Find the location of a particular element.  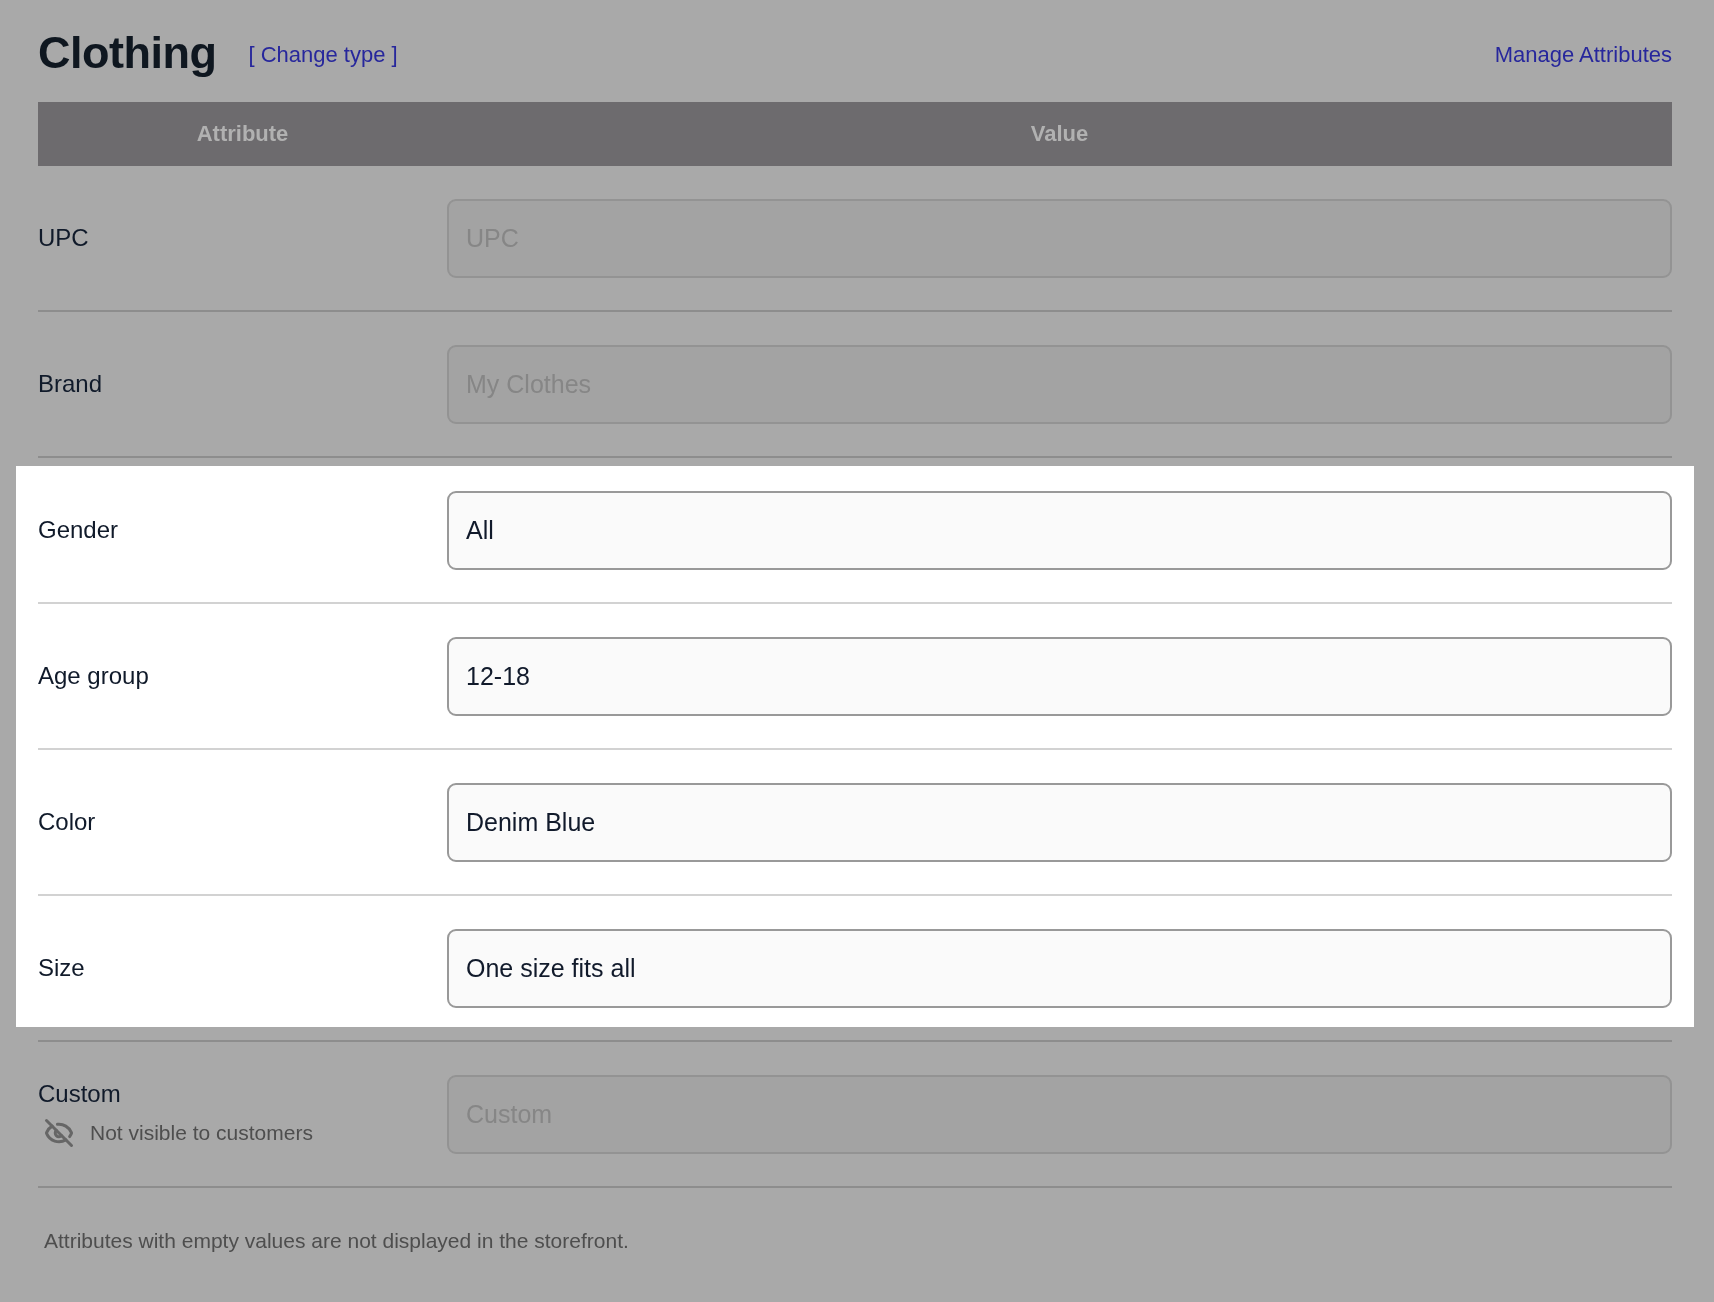

attribute-label: Color is located at coordinates (67, 822).